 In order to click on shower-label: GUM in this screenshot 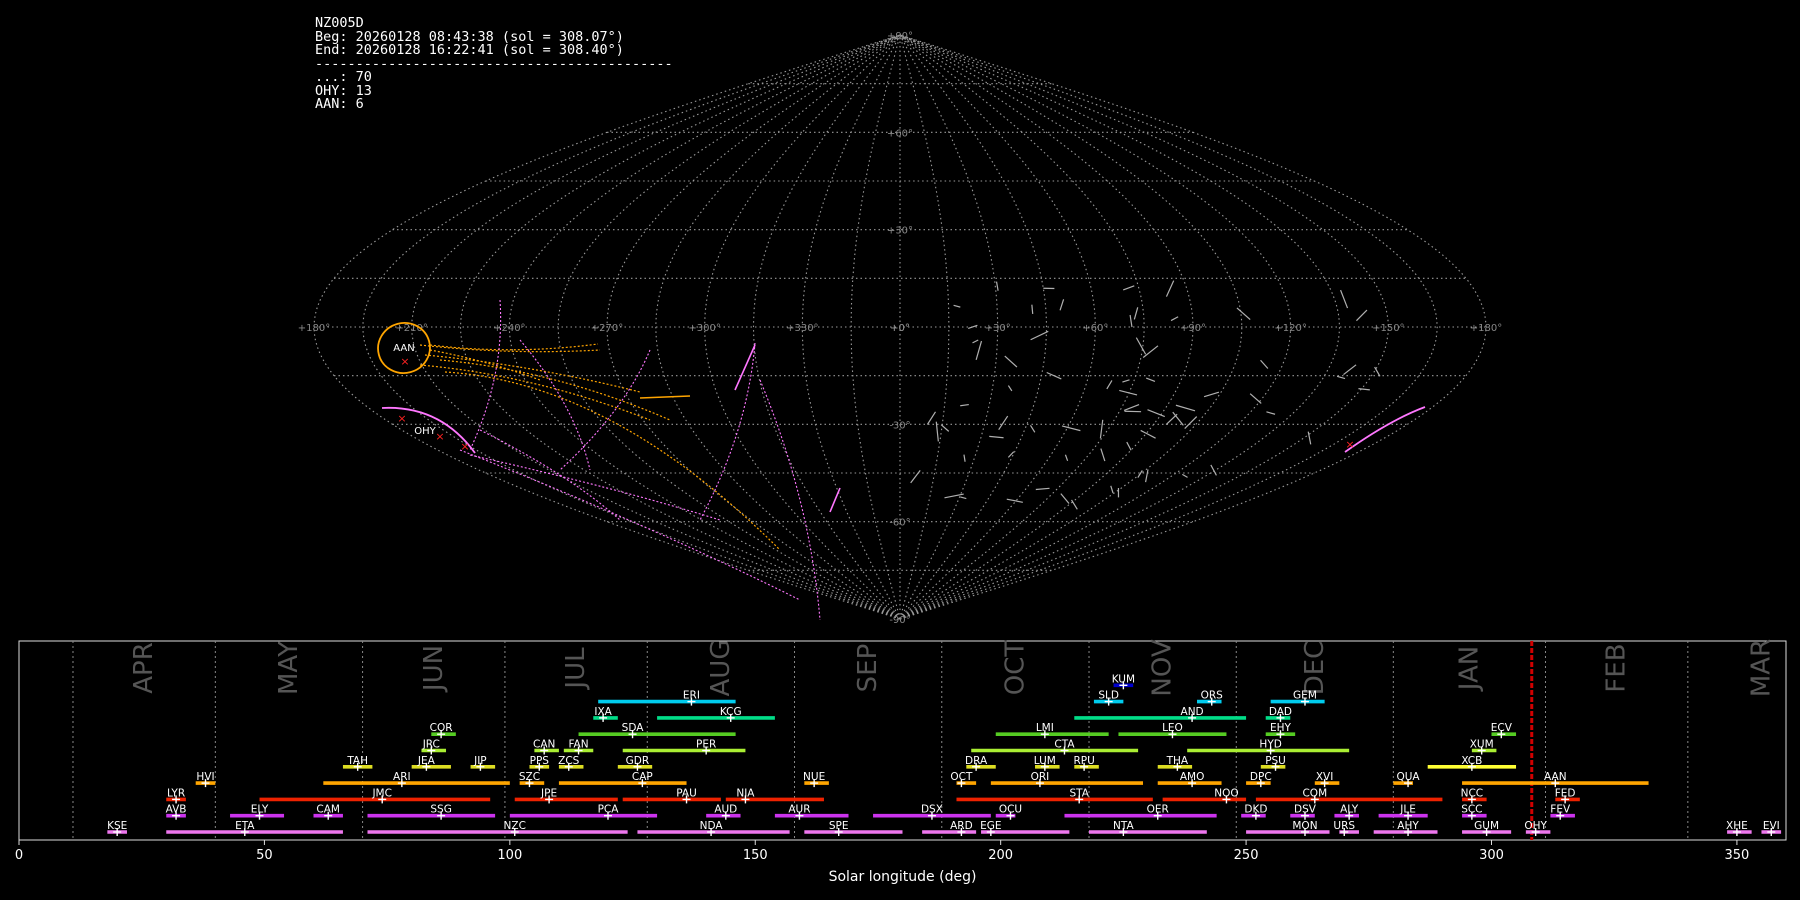, I will do `click(1486, 826)`.